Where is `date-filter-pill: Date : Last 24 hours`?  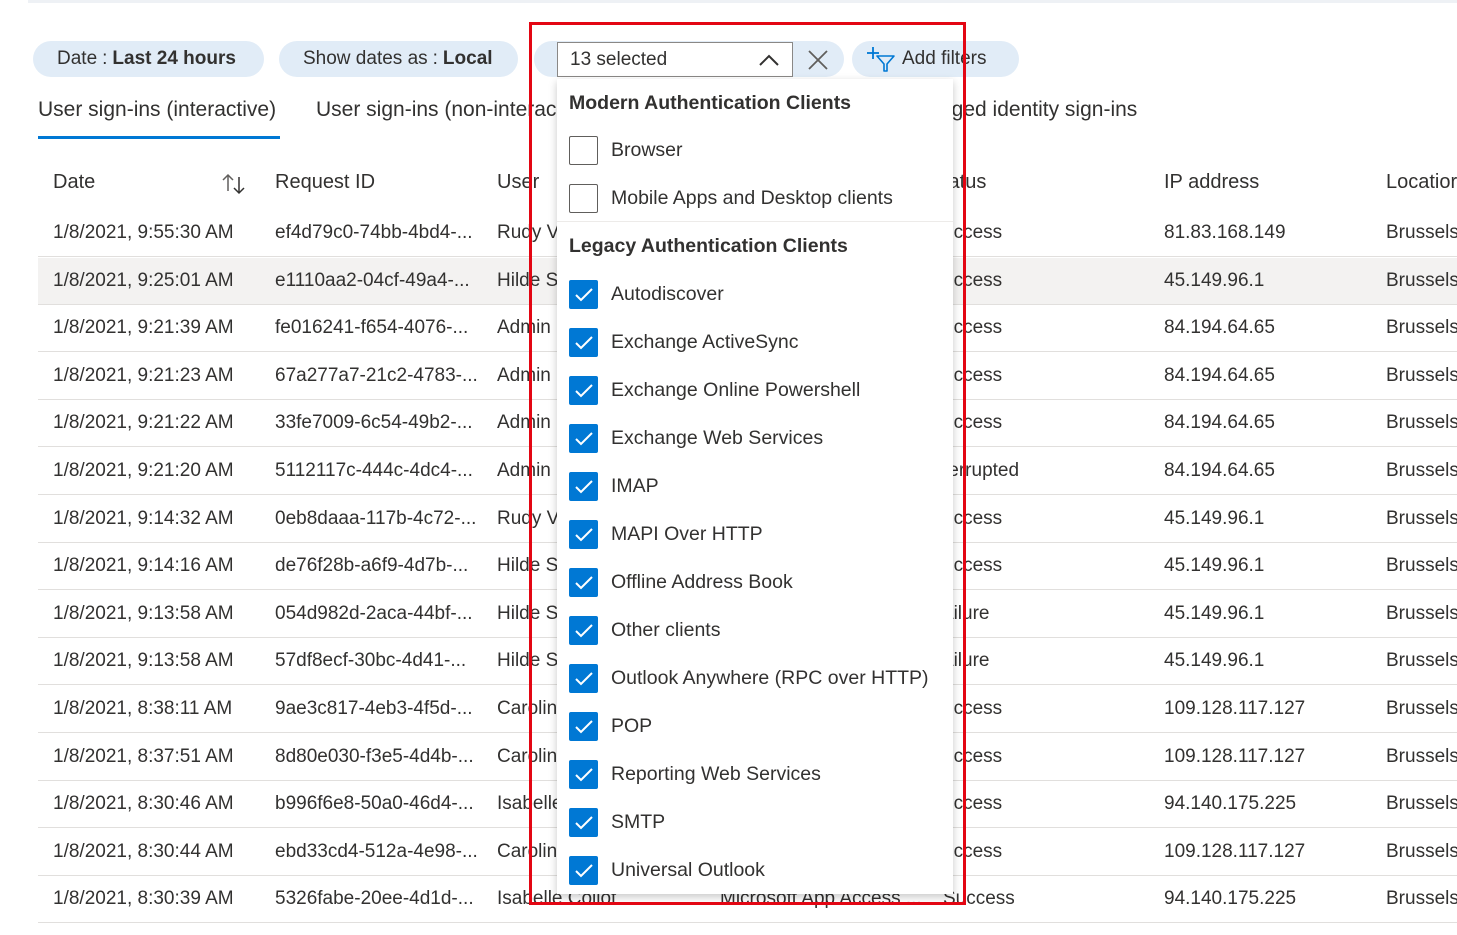
date-filter-pill: Date : Last 24 hours is located at coordinates (148, 59).